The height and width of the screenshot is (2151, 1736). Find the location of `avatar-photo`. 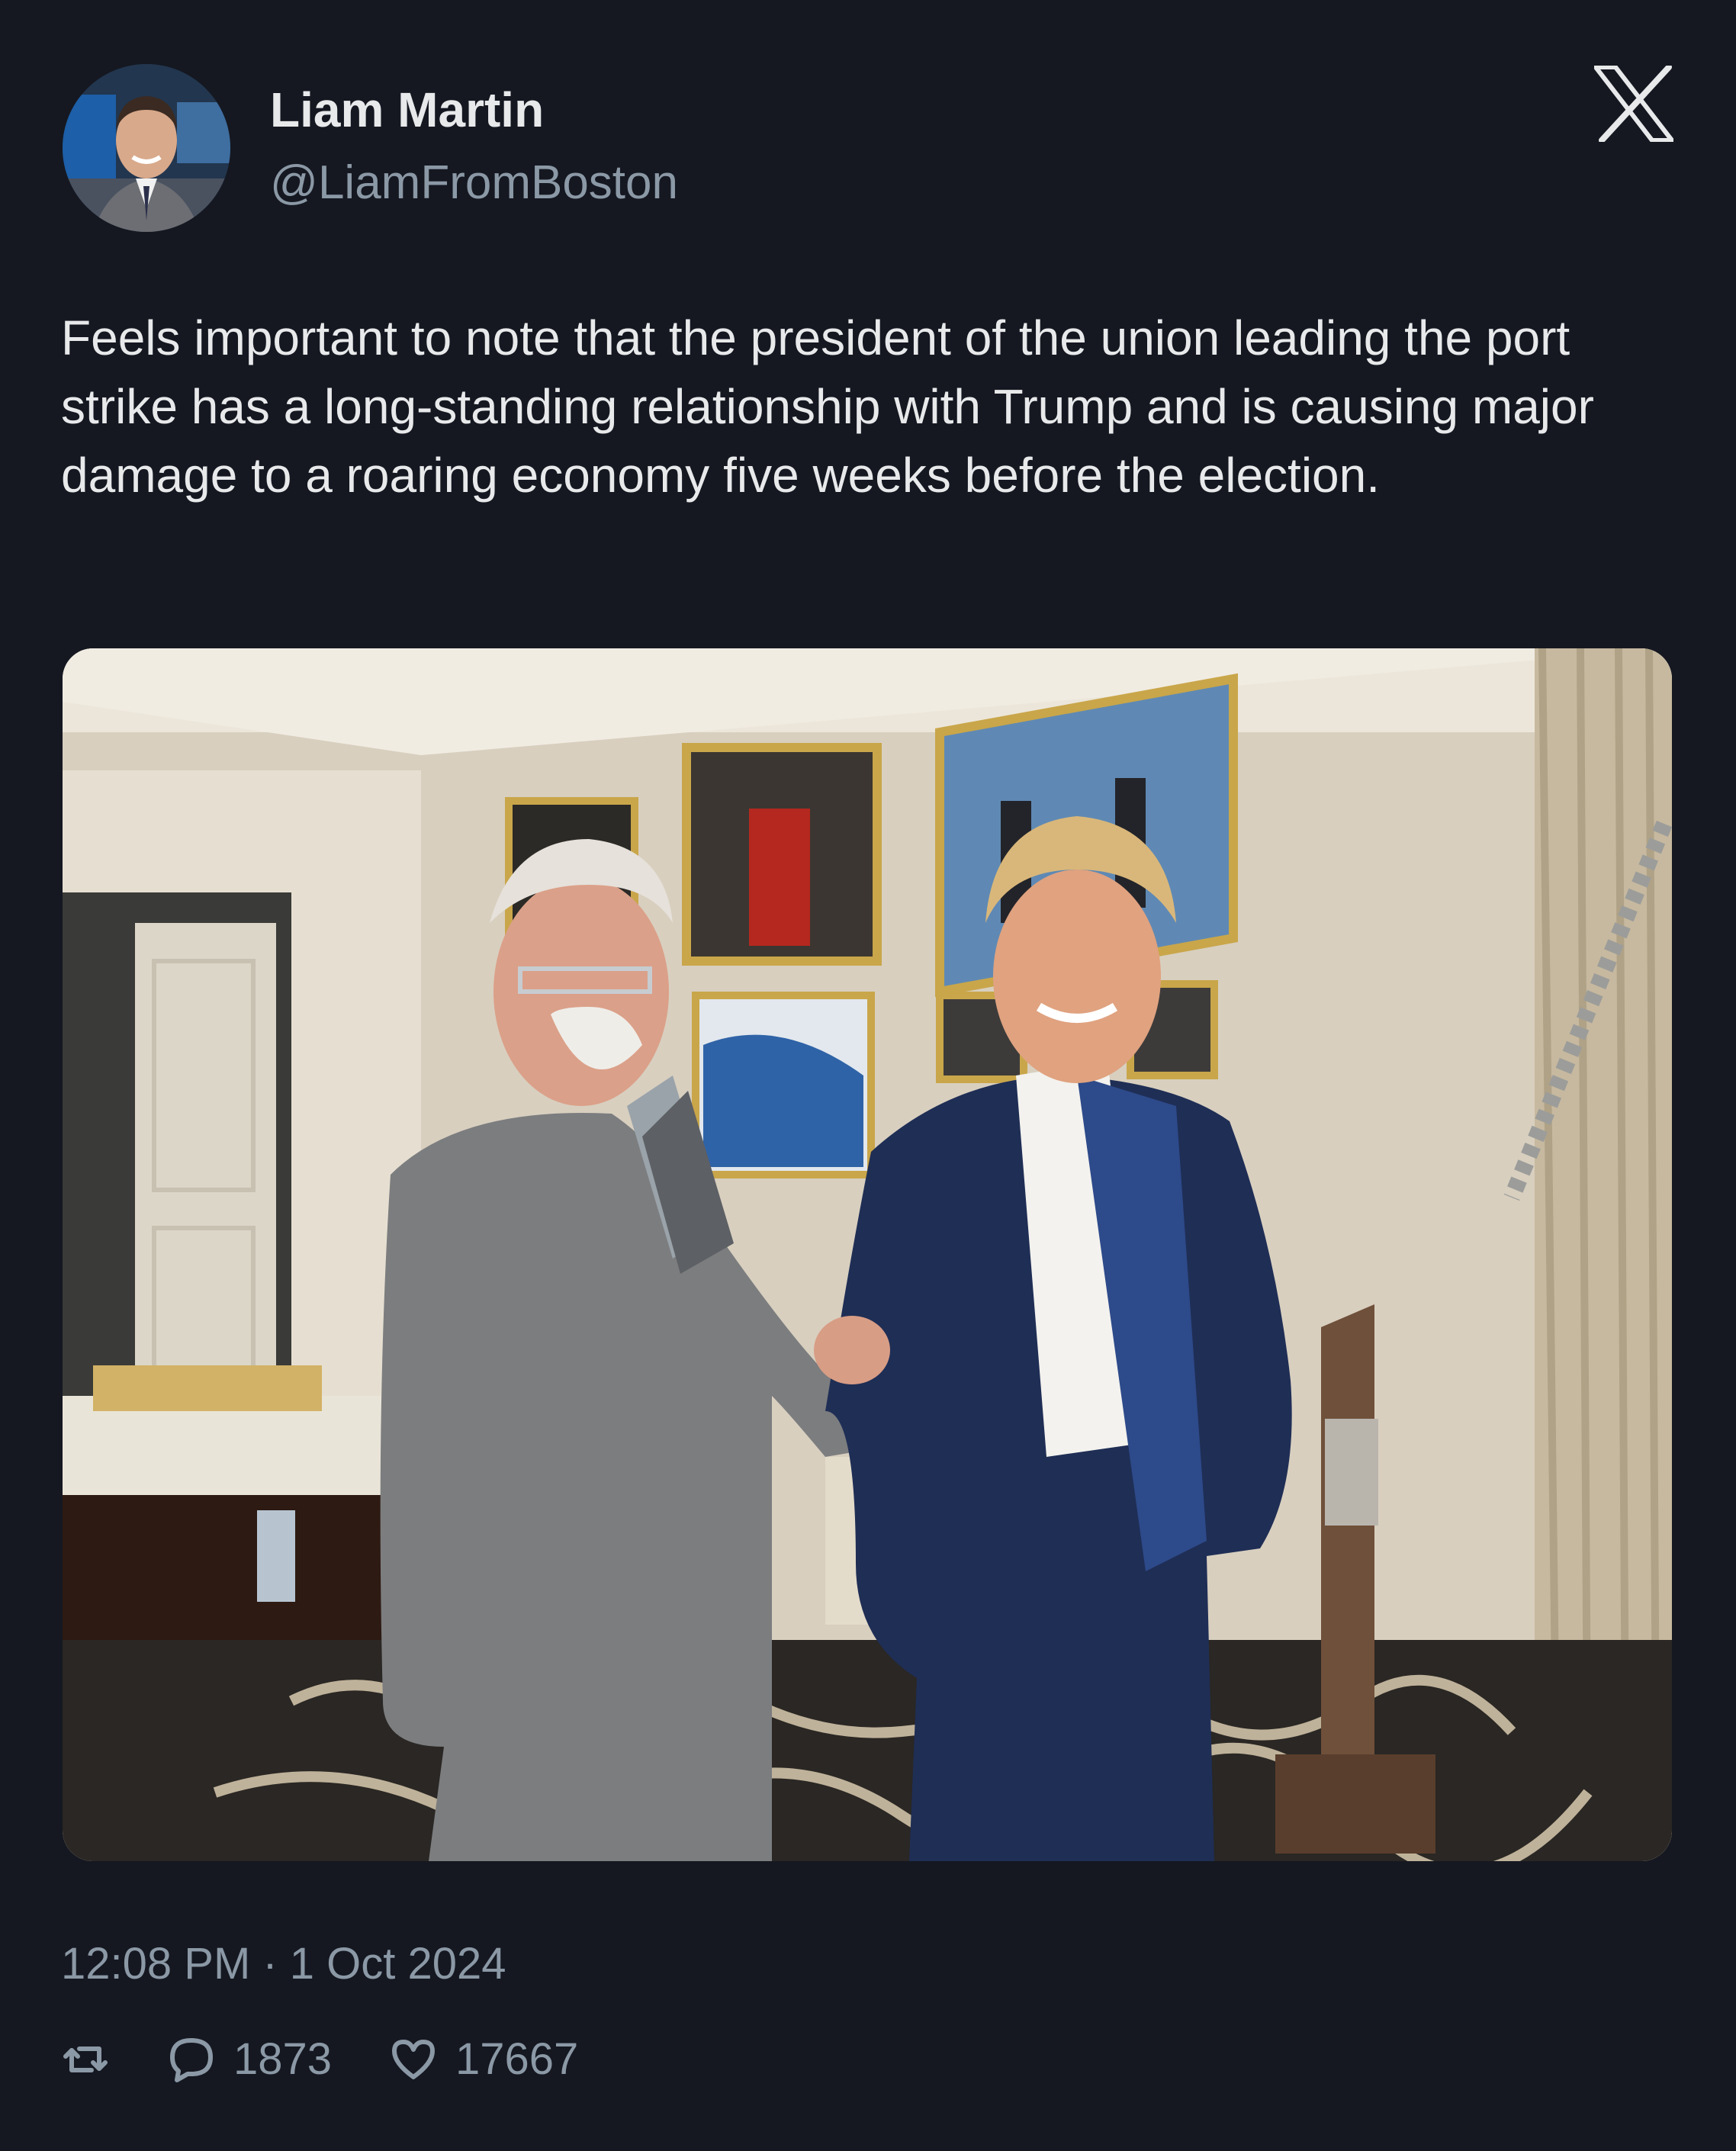

avatar-photo is located at coordinates (146, 148).